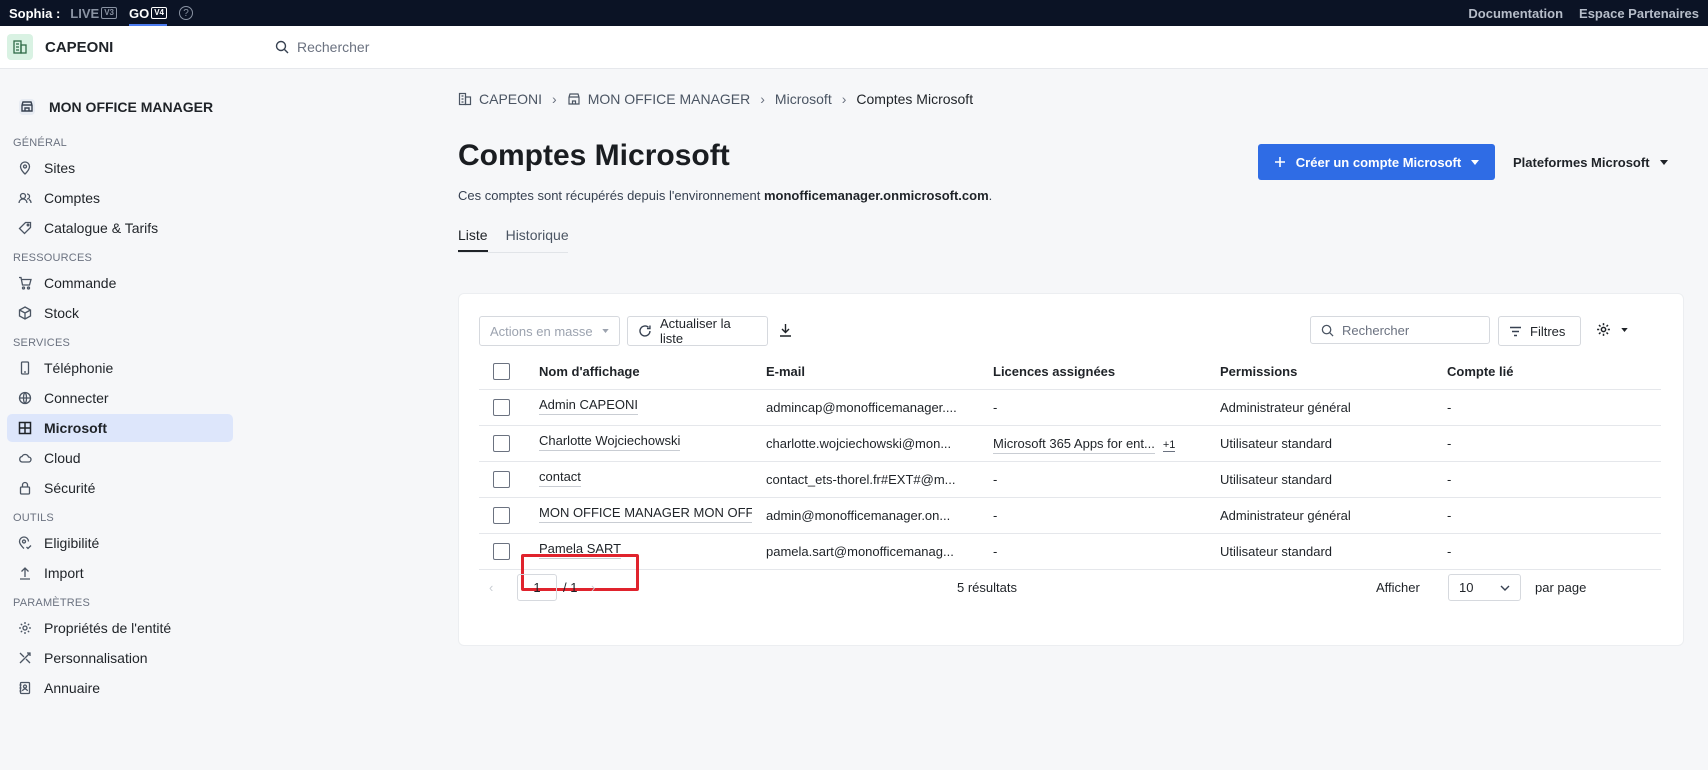 The image size is (1708, 770). Describe the element at coordinates (159, 13) in the screenshot. I see `env-go-version: V4` at that location.